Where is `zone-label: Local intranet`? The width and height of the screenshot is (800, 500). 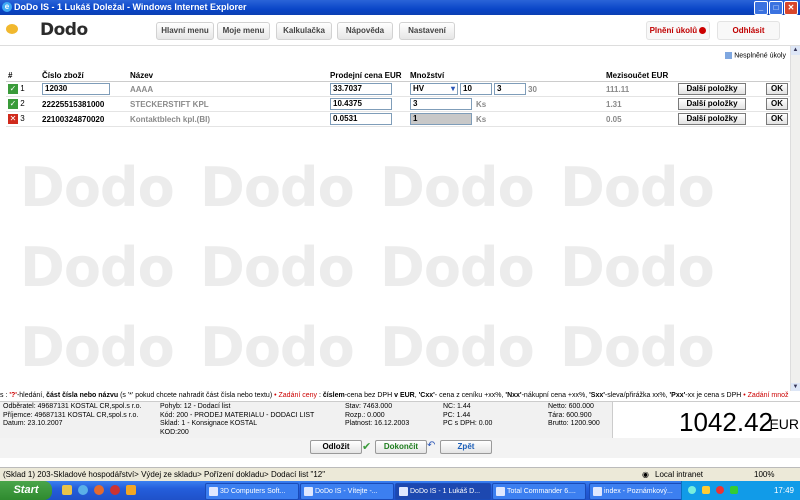
zone-label: Local intranet is located at coordinates (679, 474).